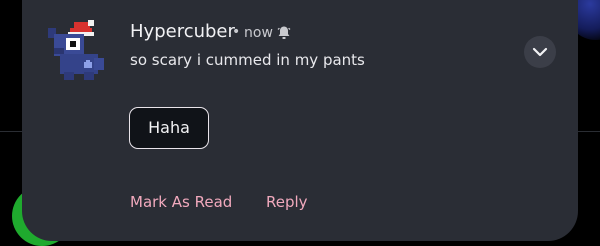  What do you see at coordinates (247, 60) in the screenshot?
I see `notification-message: so scary i cummed in my pants` at bounding box center [247, 60].